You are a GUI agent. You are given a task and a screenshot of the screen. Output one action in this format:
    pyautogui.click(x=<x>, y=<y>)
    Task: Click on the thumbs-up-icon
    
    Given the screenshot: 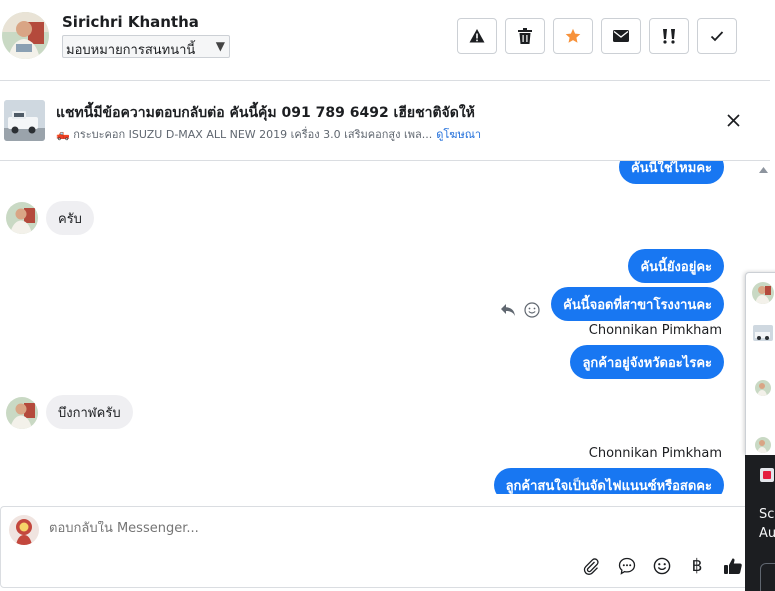 What is the action you would take?
    pyautogui.click(x=733, y=566)
    